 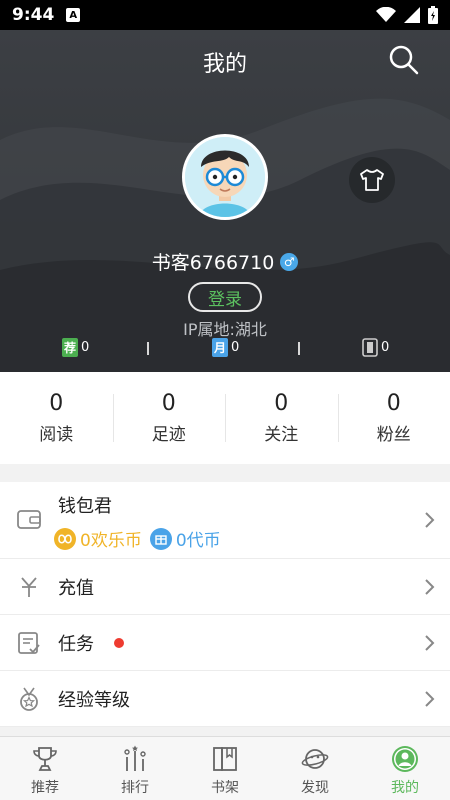 I want to click on task-notification-dot, so click(x=119, y=642).